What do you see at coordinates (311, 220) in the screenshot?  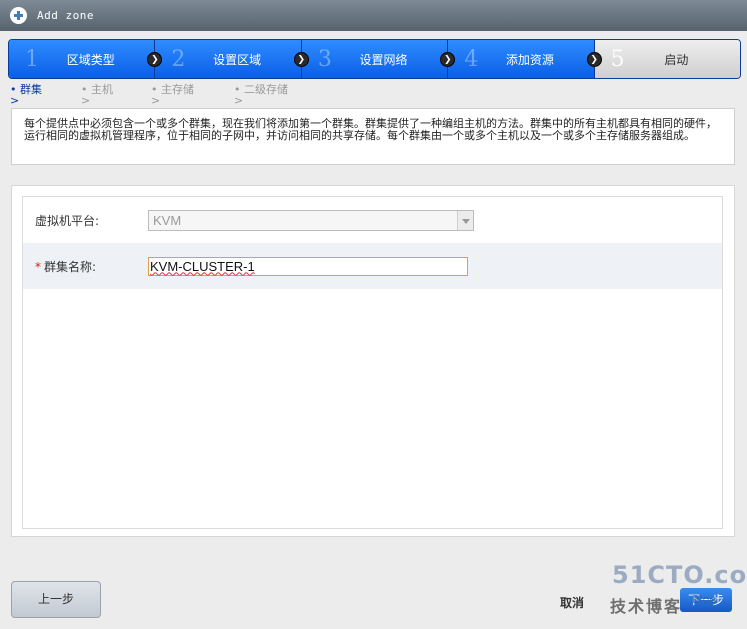 I see `hypervisor-select: KVM` at bounding box center [311, 220].